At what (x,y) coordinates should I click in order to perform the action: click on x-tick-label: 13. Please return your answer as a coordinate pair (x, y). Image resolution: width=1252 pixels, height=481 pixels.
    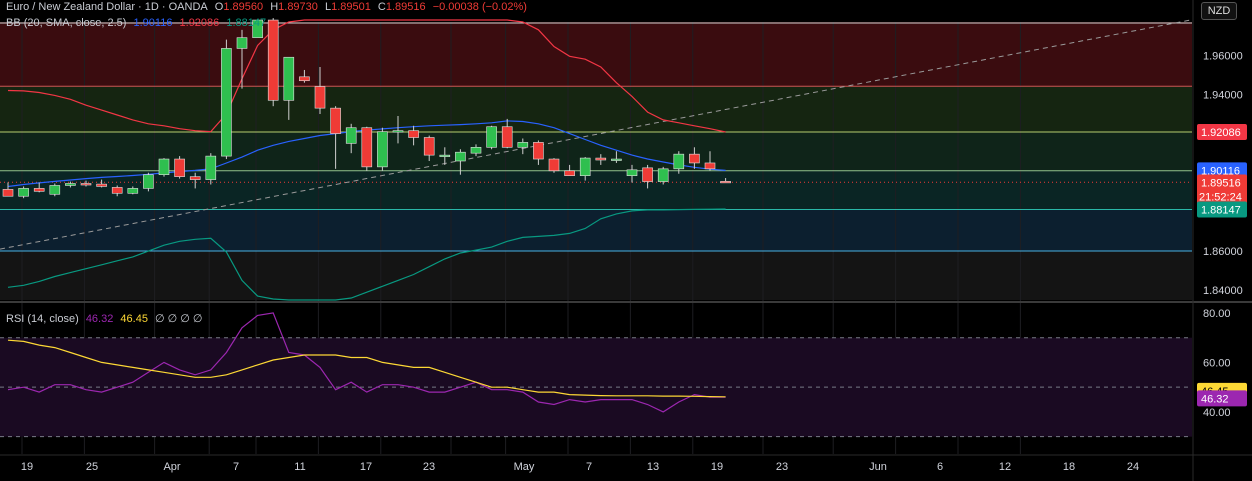
    Looking at the image, I should click on (653, 467).